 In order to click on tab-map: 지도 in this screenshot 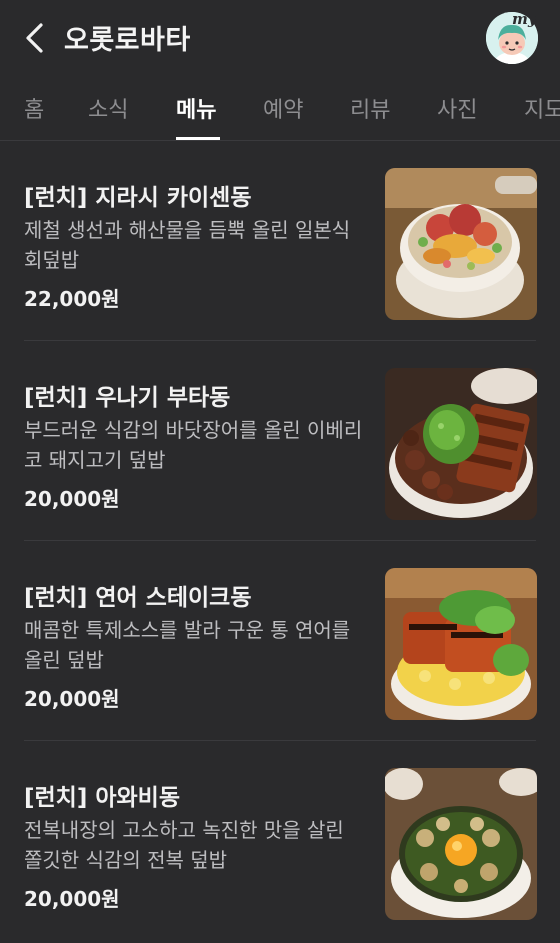, I will do `click(542, 108)`.